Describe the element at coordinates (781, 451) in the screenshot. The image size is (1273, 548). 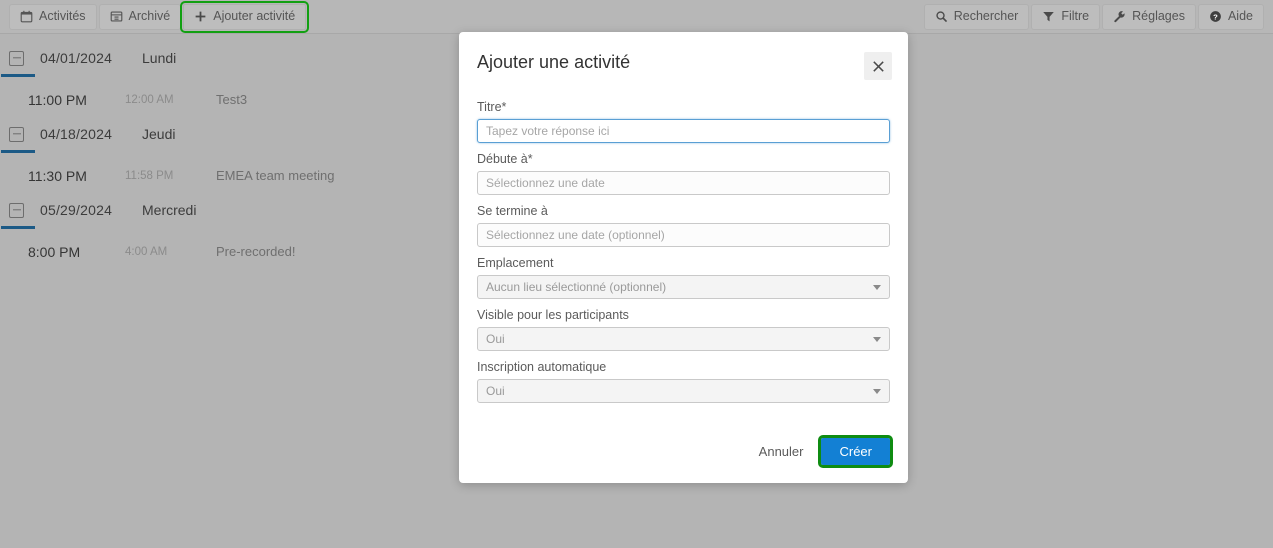
I see `cancel-button: Annuler` at that location.